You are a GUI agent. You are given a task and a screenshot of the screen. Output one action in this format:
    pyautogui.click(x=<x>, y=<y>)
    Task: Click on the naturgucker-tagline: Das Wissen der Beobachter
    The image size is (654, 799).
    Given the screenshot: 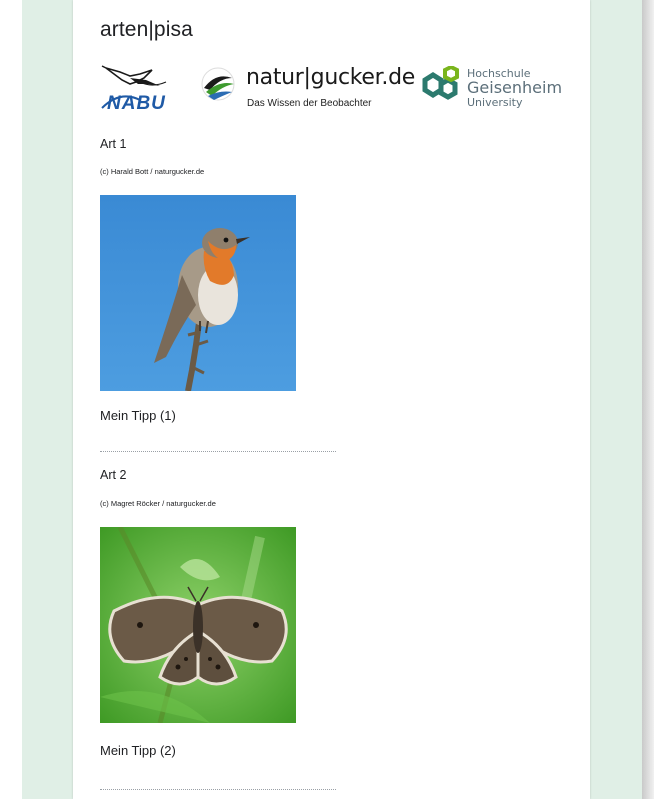 What is the action you would take?
    pyautogui.click(x=309, y=103)
    